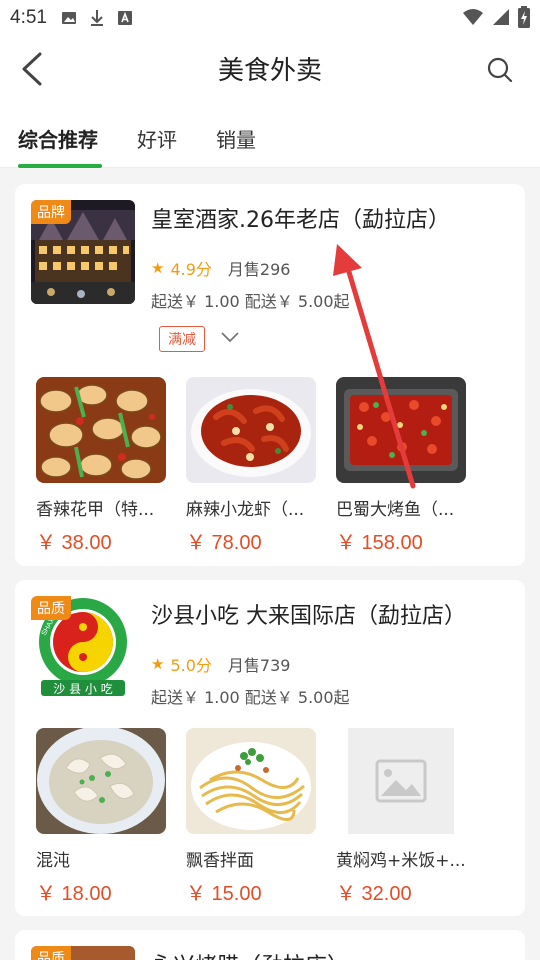  I want to click on nav-bar: 美食外卖, so click(270, 69).